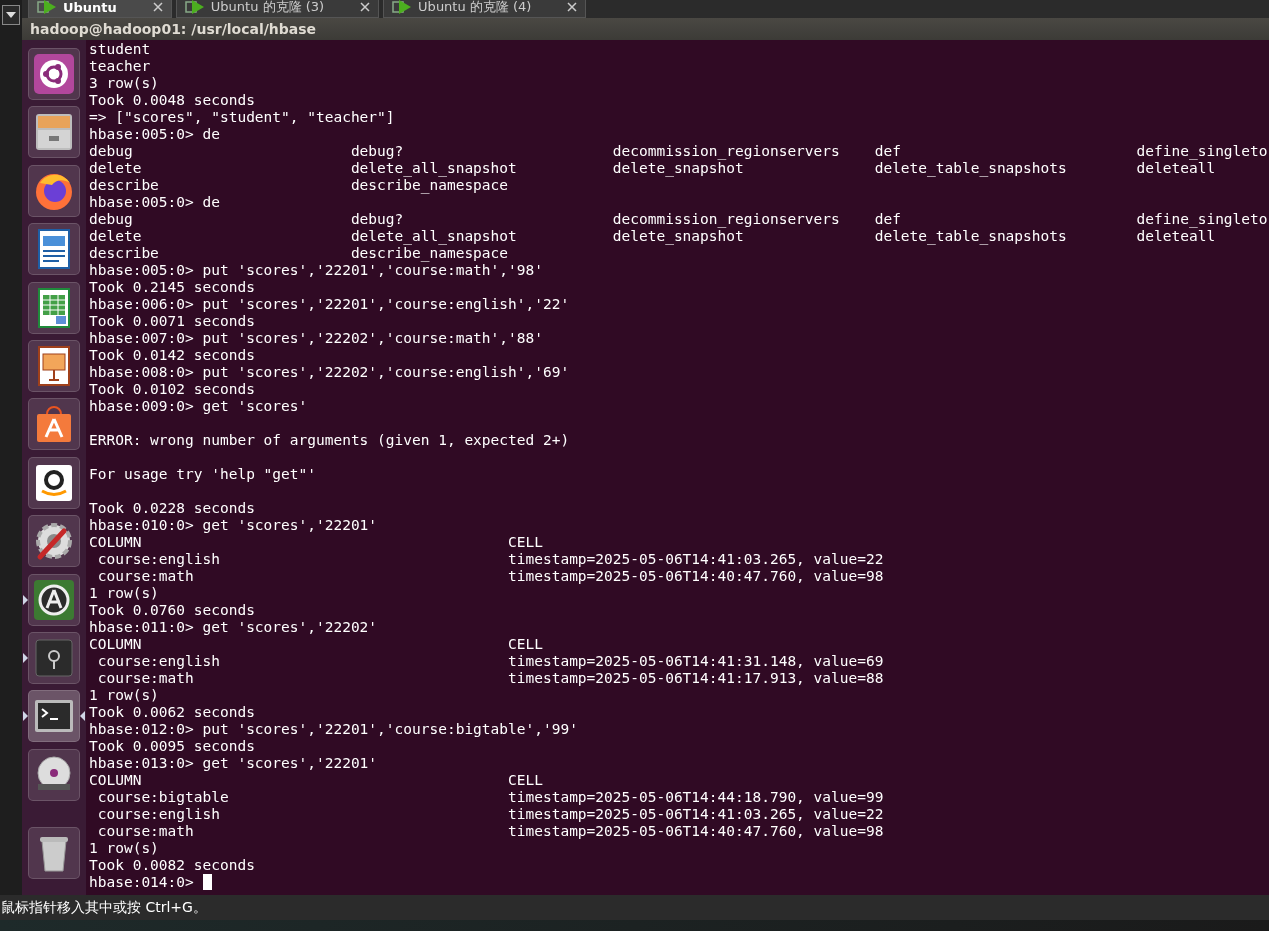 The width and height of the screenshot is (1269, 931). I want to click on terminal-line: Took 0.0102 seconds, so click(172, 389).